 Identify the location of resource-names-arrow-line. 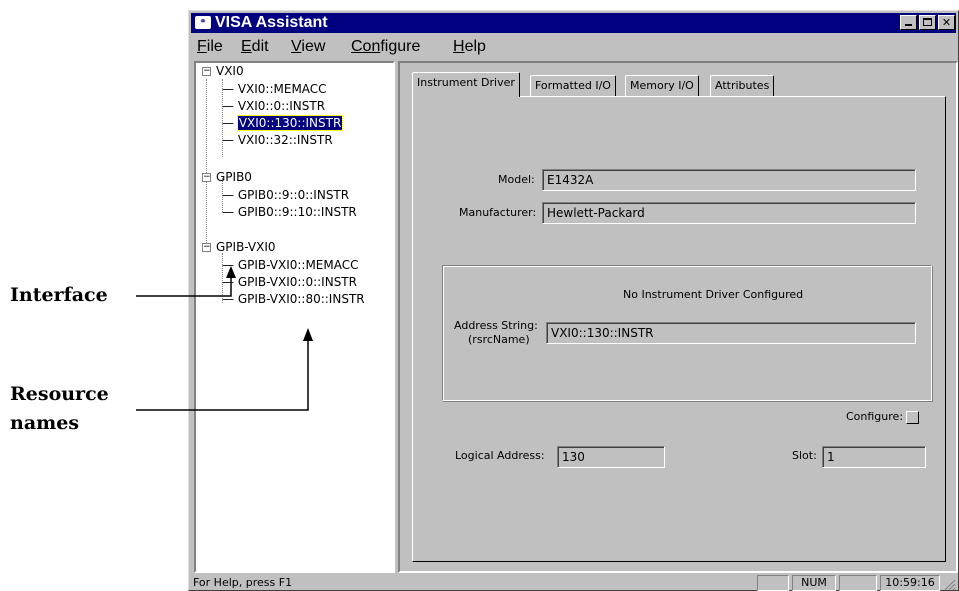
(222, 375).